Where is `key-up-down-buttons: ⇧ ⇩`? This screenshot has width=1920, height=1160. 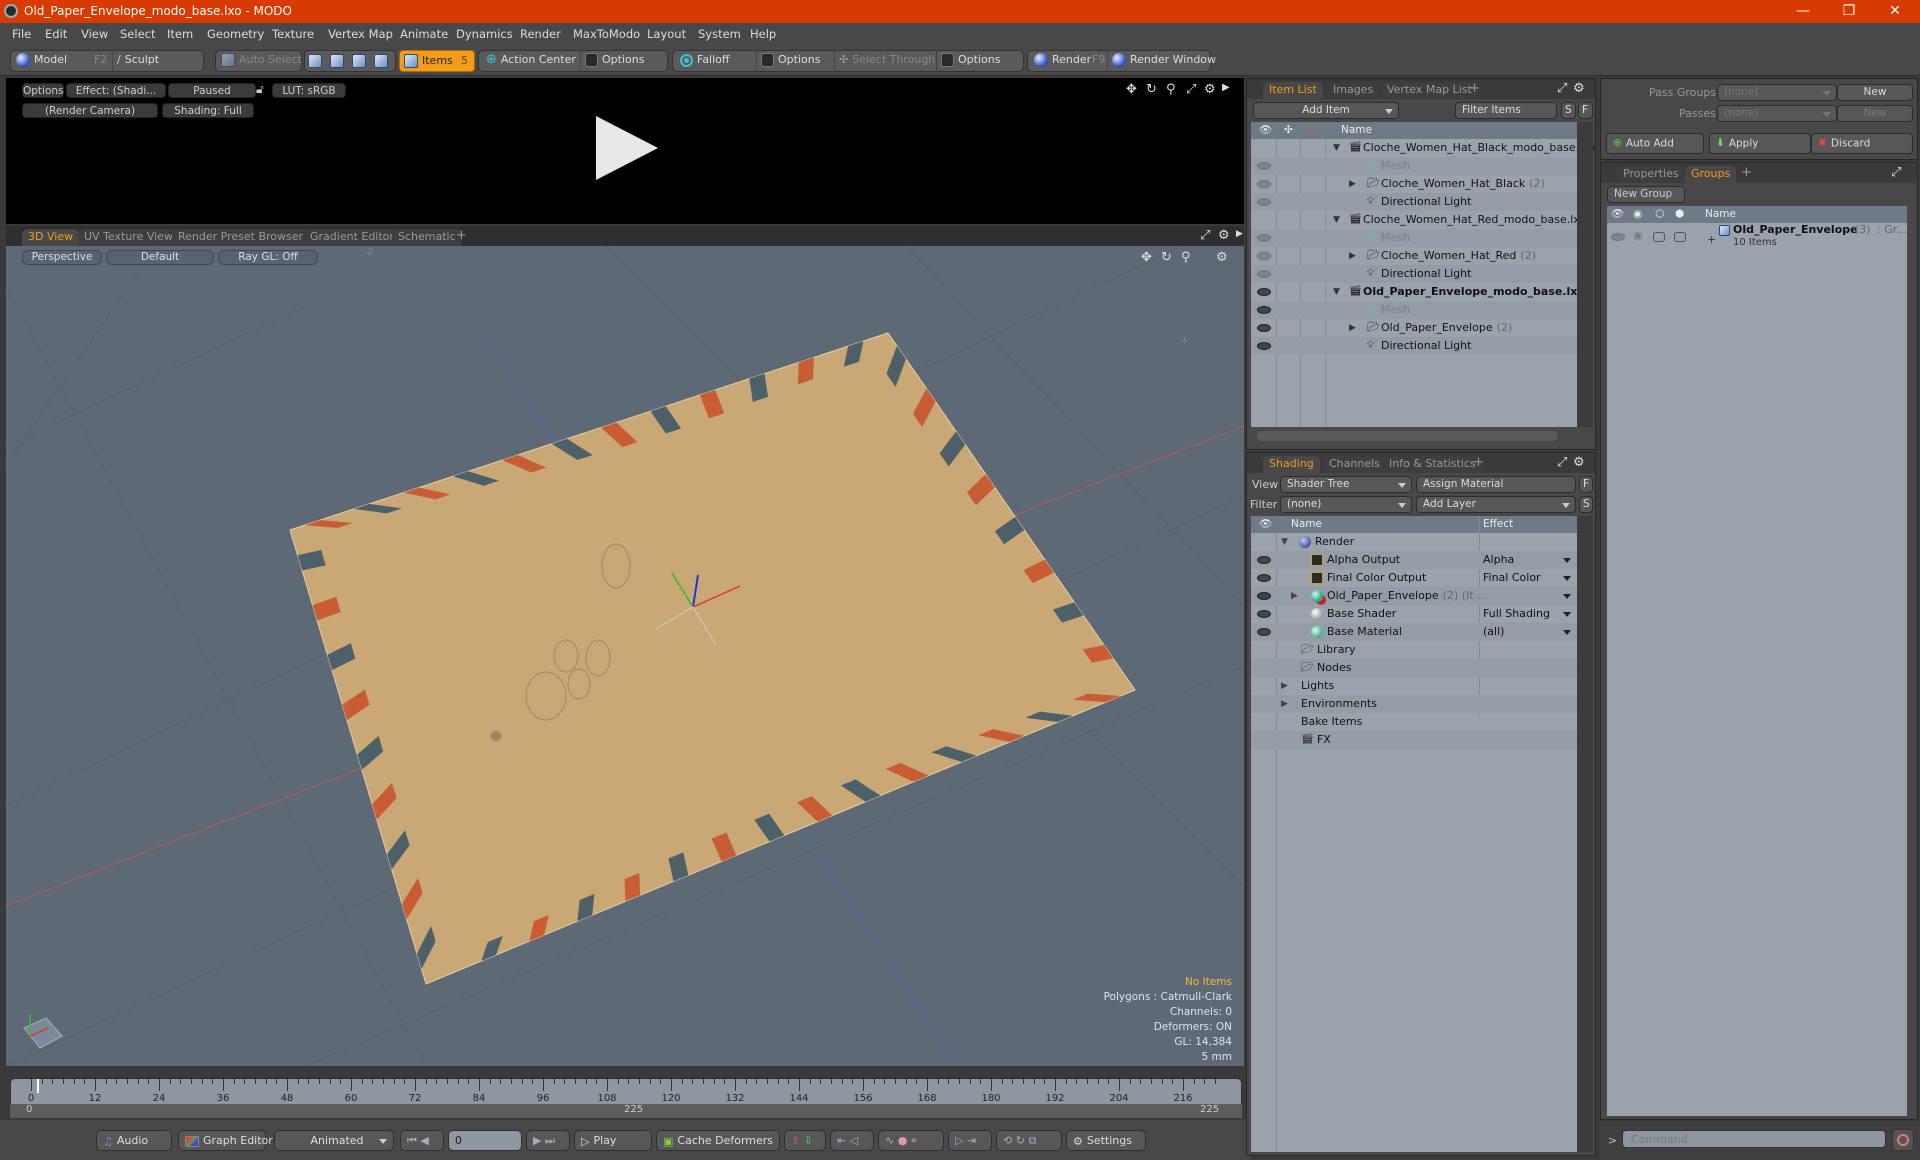 key-up-down-buttons: ⇧ ⇩ is located at coordinates (805, 1140).